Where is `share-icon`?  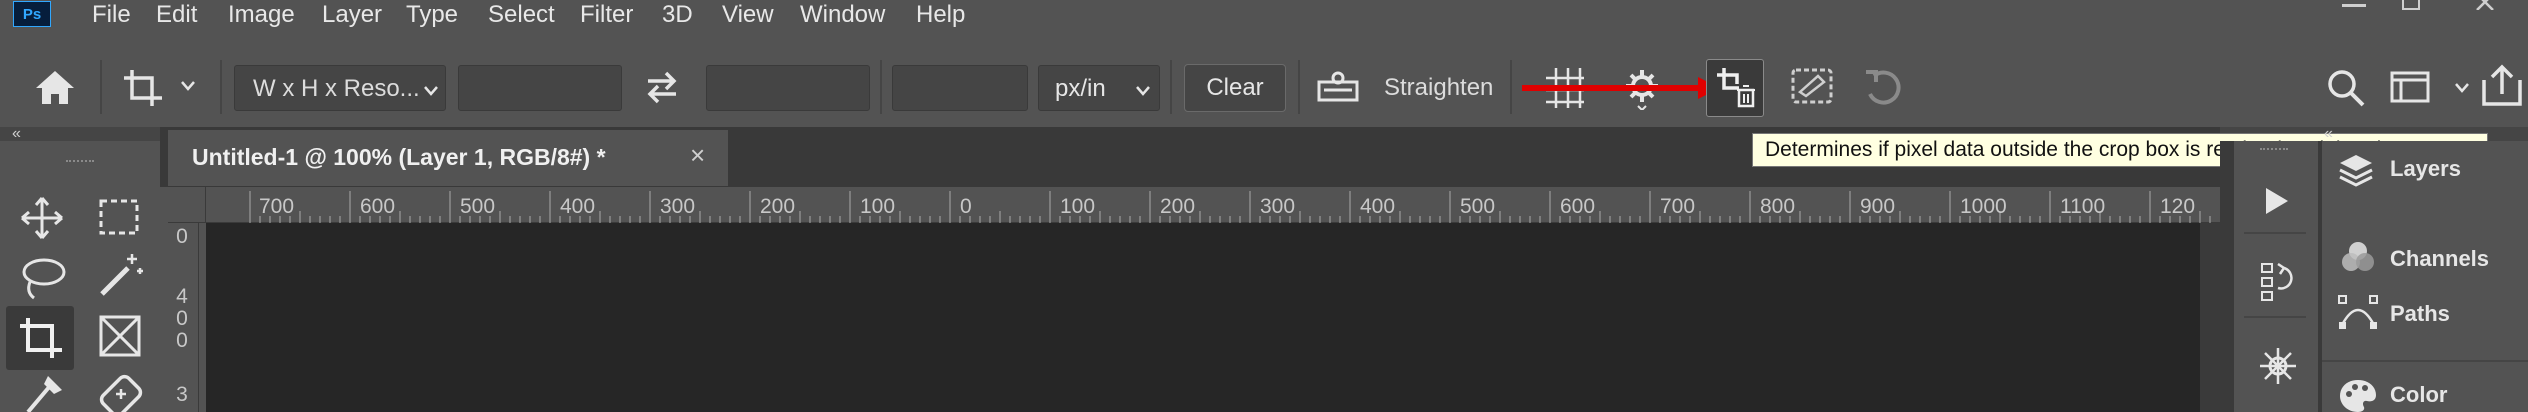
share-icon is located at coordinates (2504, 85).